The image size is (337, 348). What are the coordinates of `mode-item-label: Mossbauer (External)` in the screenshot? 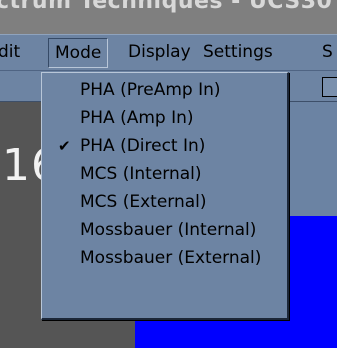 It's located at (171, 258).